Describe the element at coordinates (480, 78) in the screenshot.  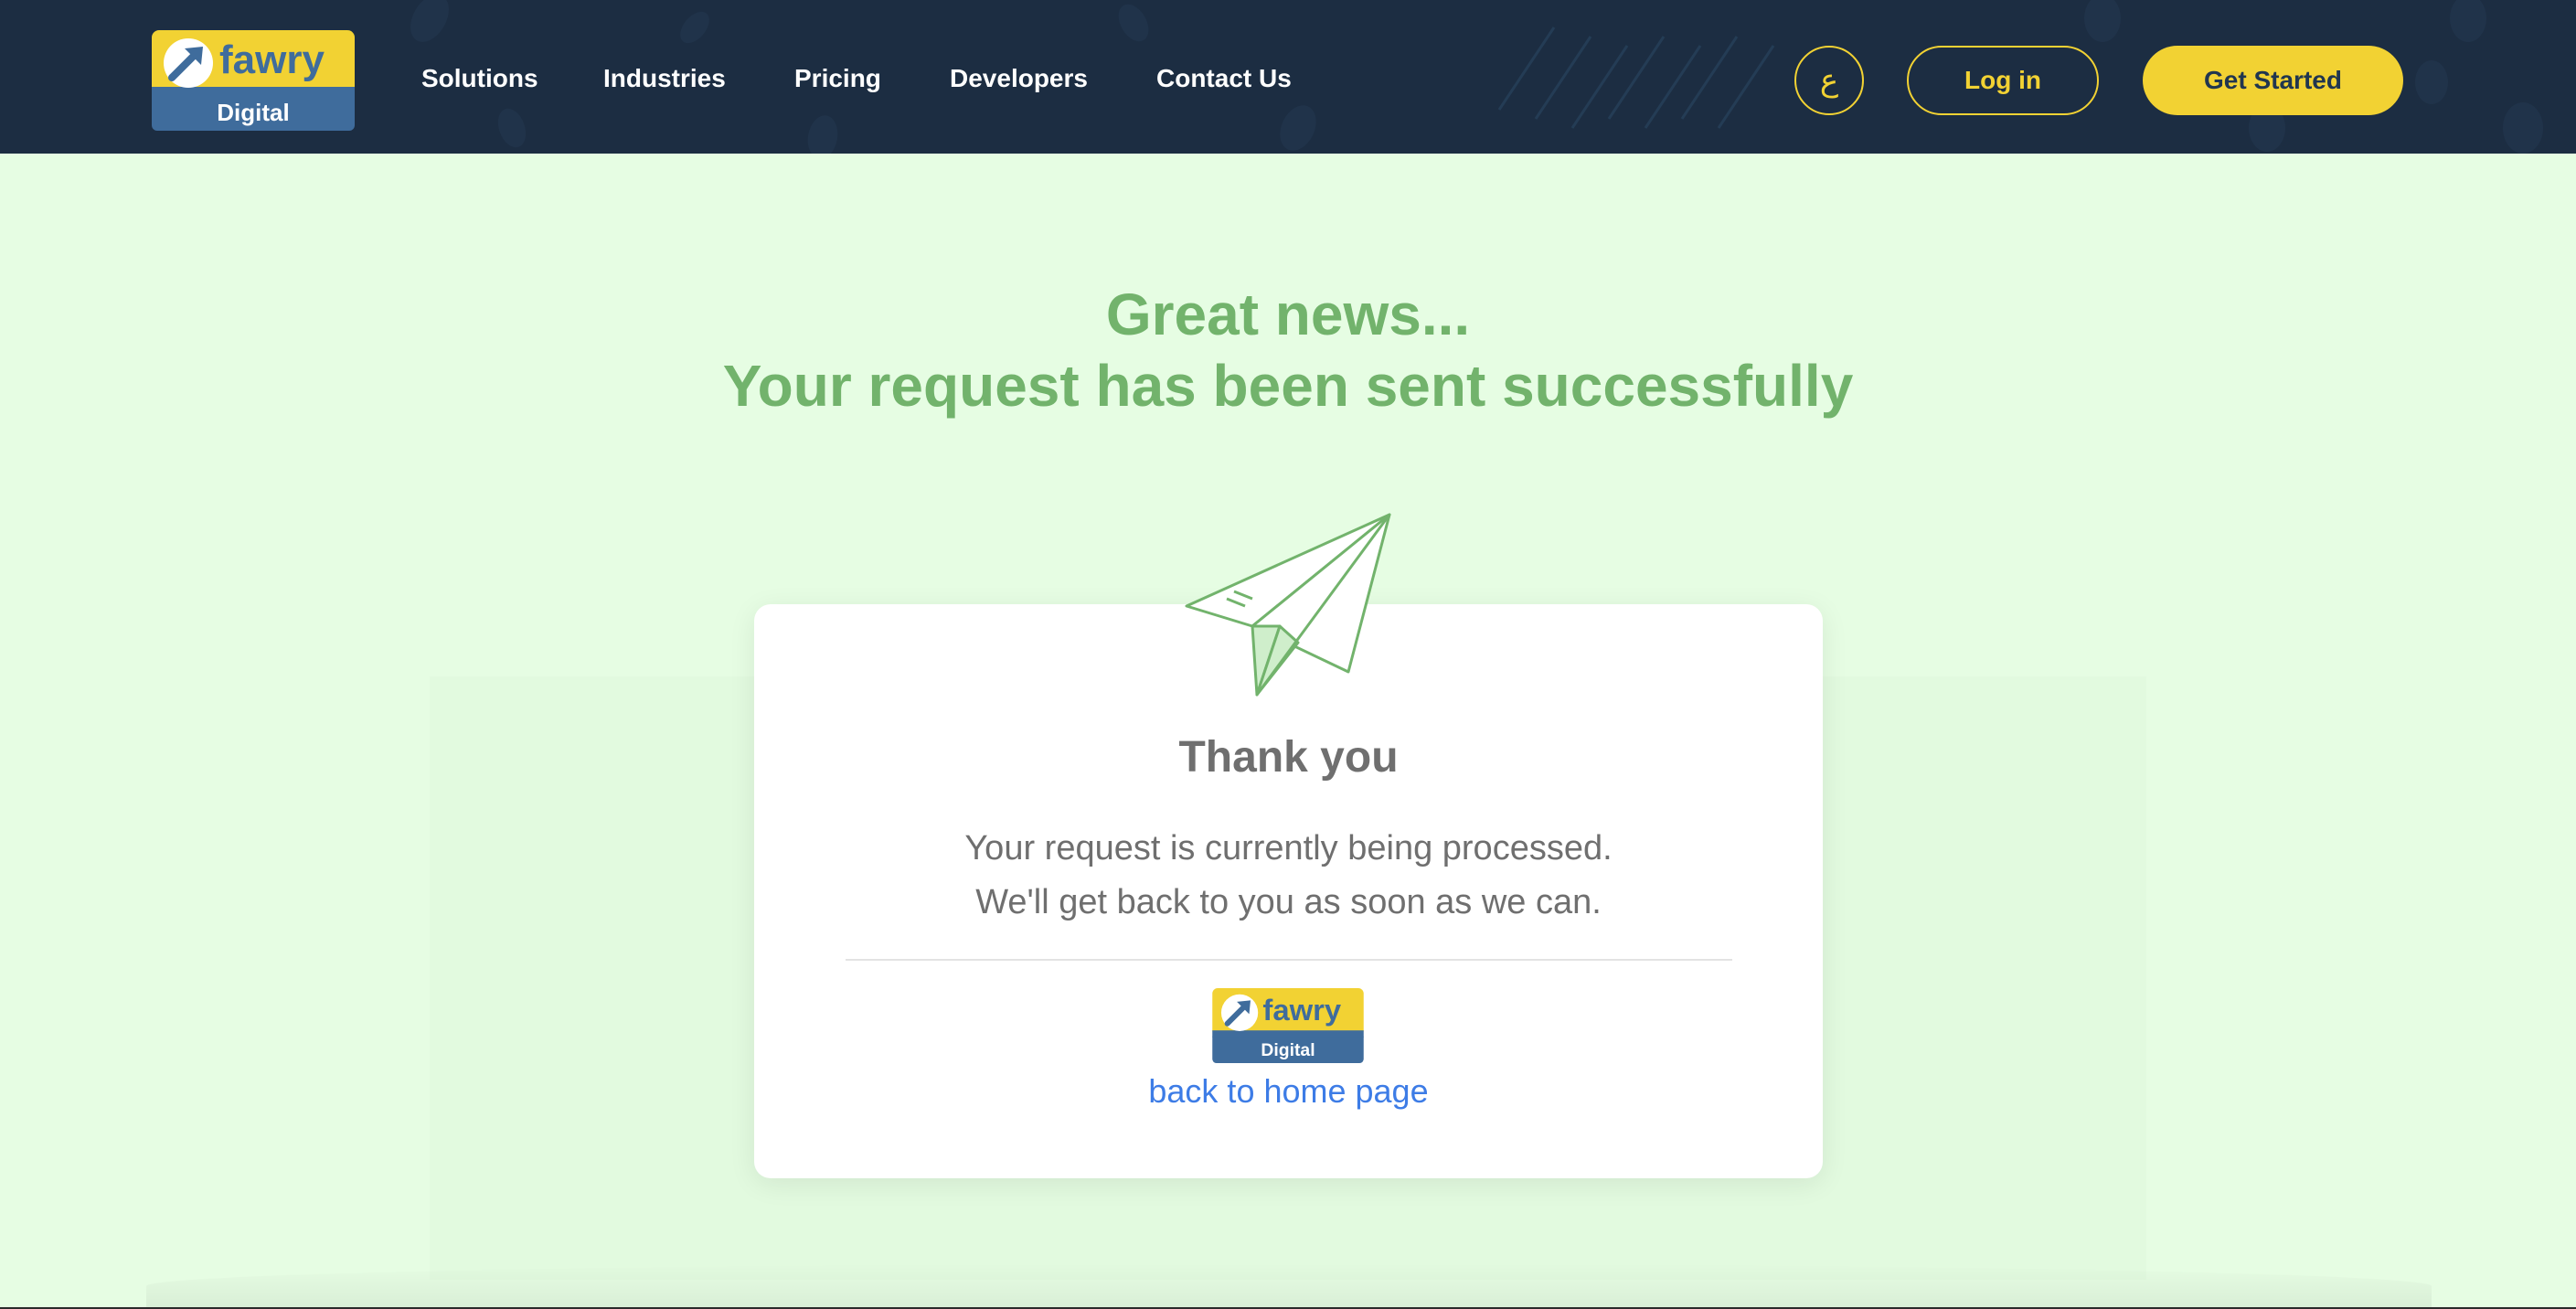
I see `nav-solutions: Solutions` at that location.